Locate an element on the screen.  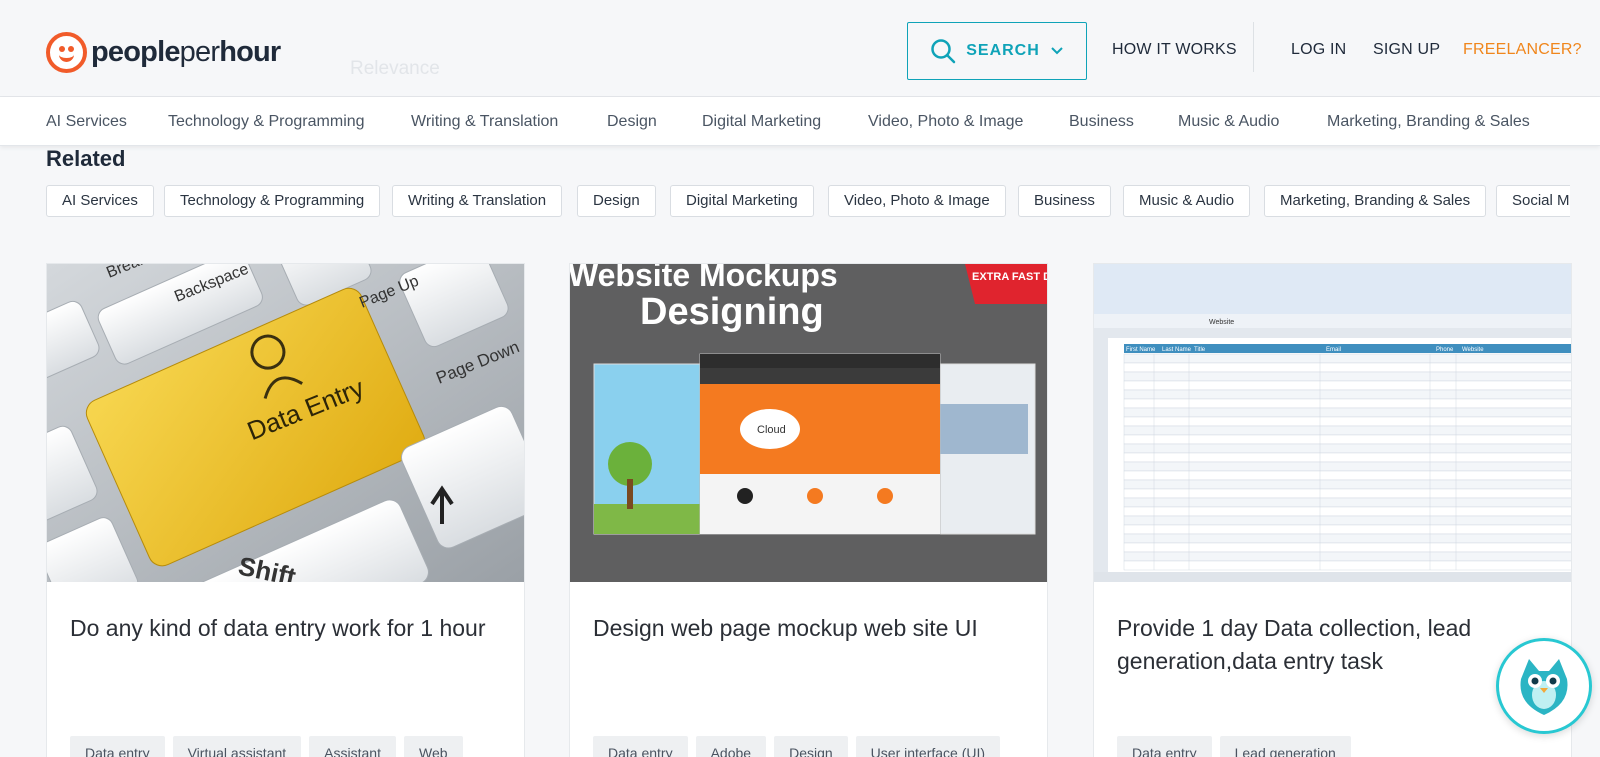
sheet-header-cell: Phone is located at coordinates (1445, 350).